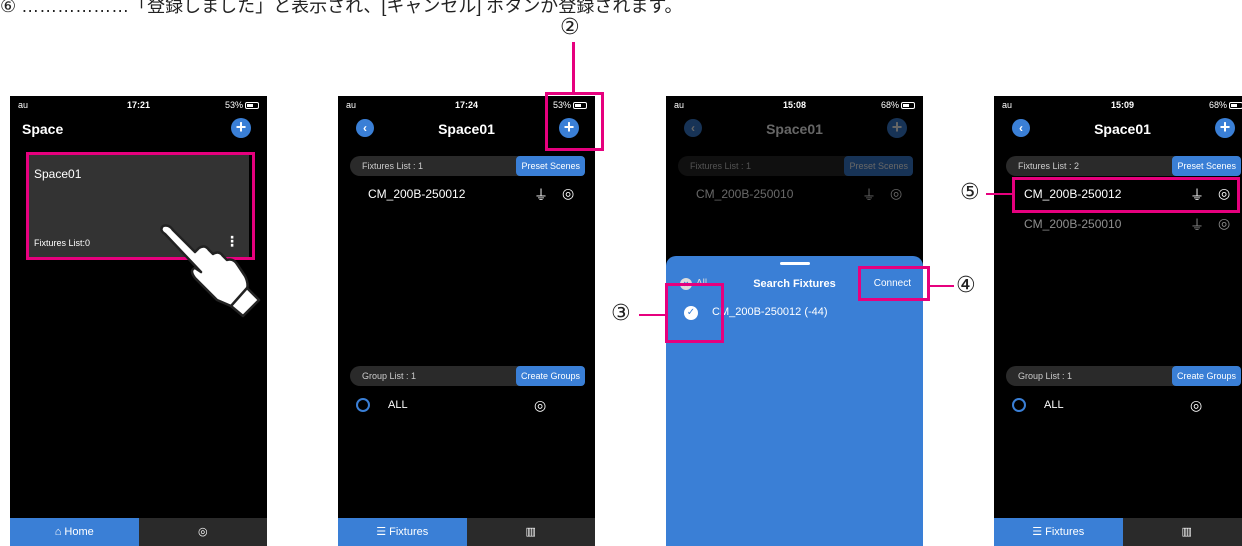 The height and width of the screenshot is (546, 1242). What do you see at coordinates (1123, 166) in the screenshot?
I see `fixtures-list-bar: Fixtures List : 2 Preset Scenes` at bounding box center [1123, 166].